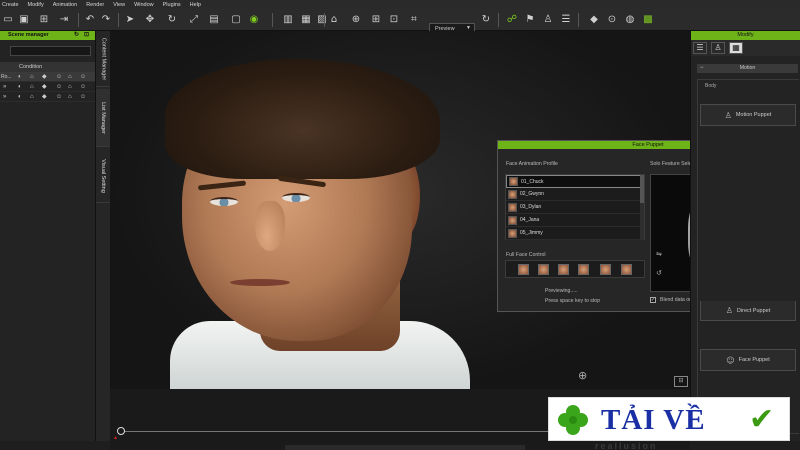  What do you see at coordinates (119, 5) in the screenshot?
I see `menu-view: View` at bounding box center [119, 5].